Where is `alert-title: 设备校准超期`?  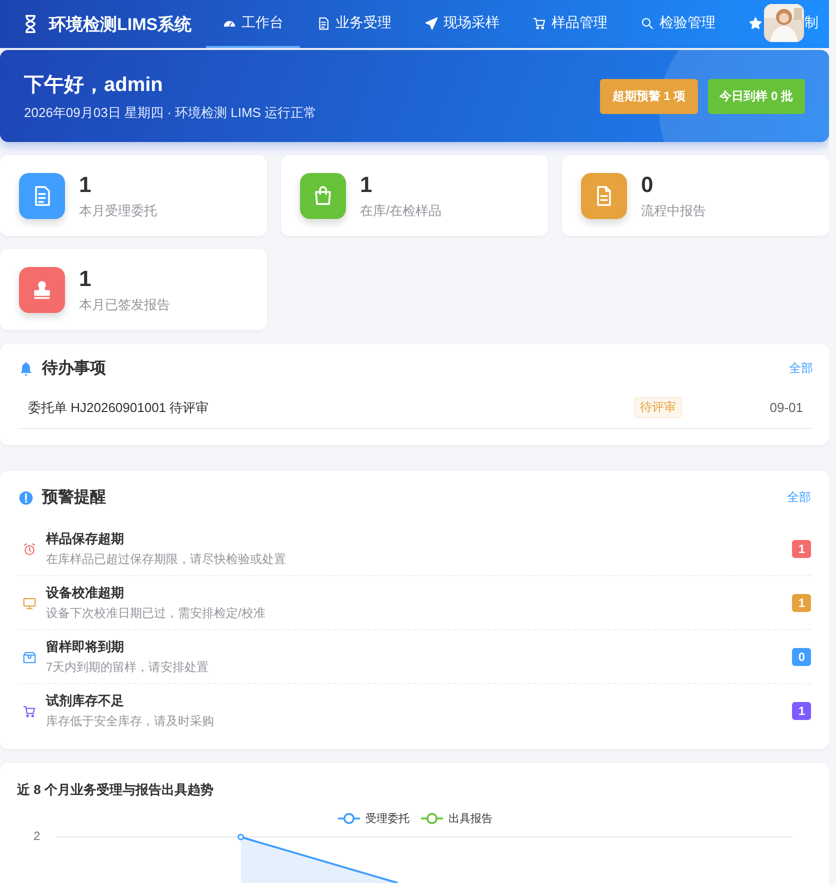
alert-title: 设备校准超期 is located at coordinates (85, 593).